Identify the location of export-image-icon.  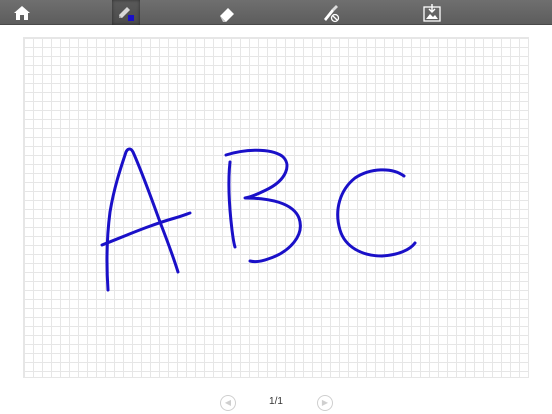
(432, 12).